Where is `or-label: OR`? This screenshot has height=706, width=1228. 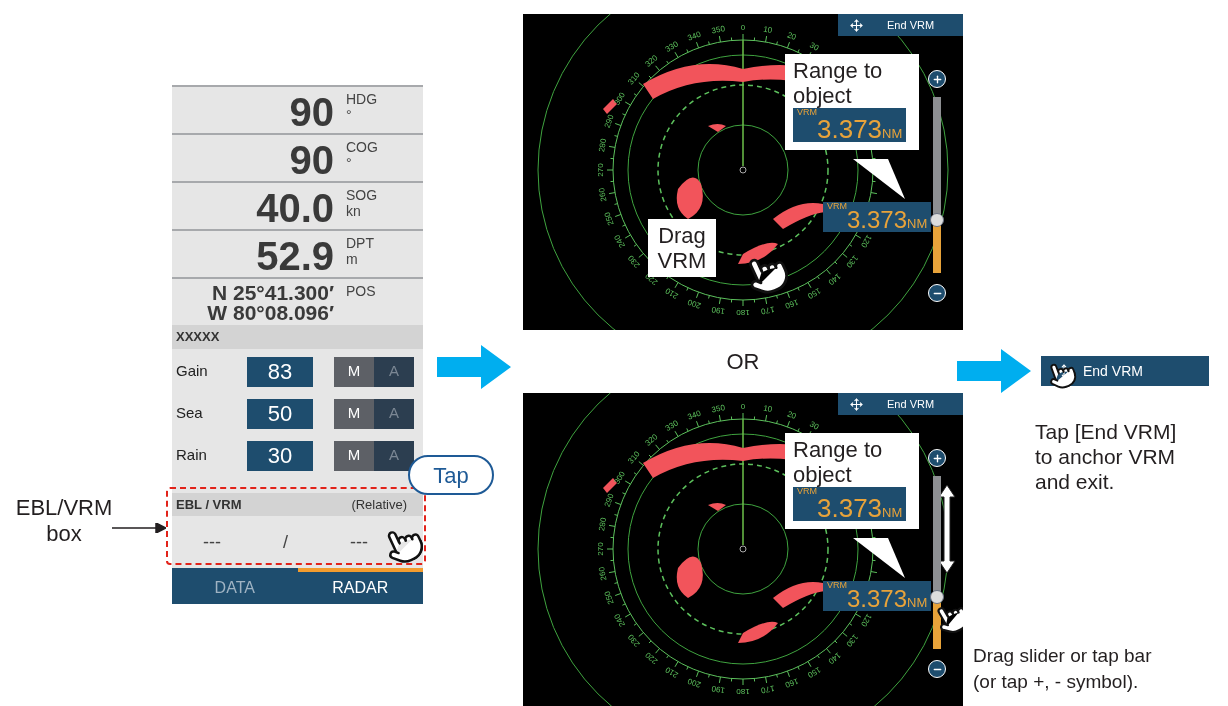
or-label: OR is located at coordinates (743, 362).